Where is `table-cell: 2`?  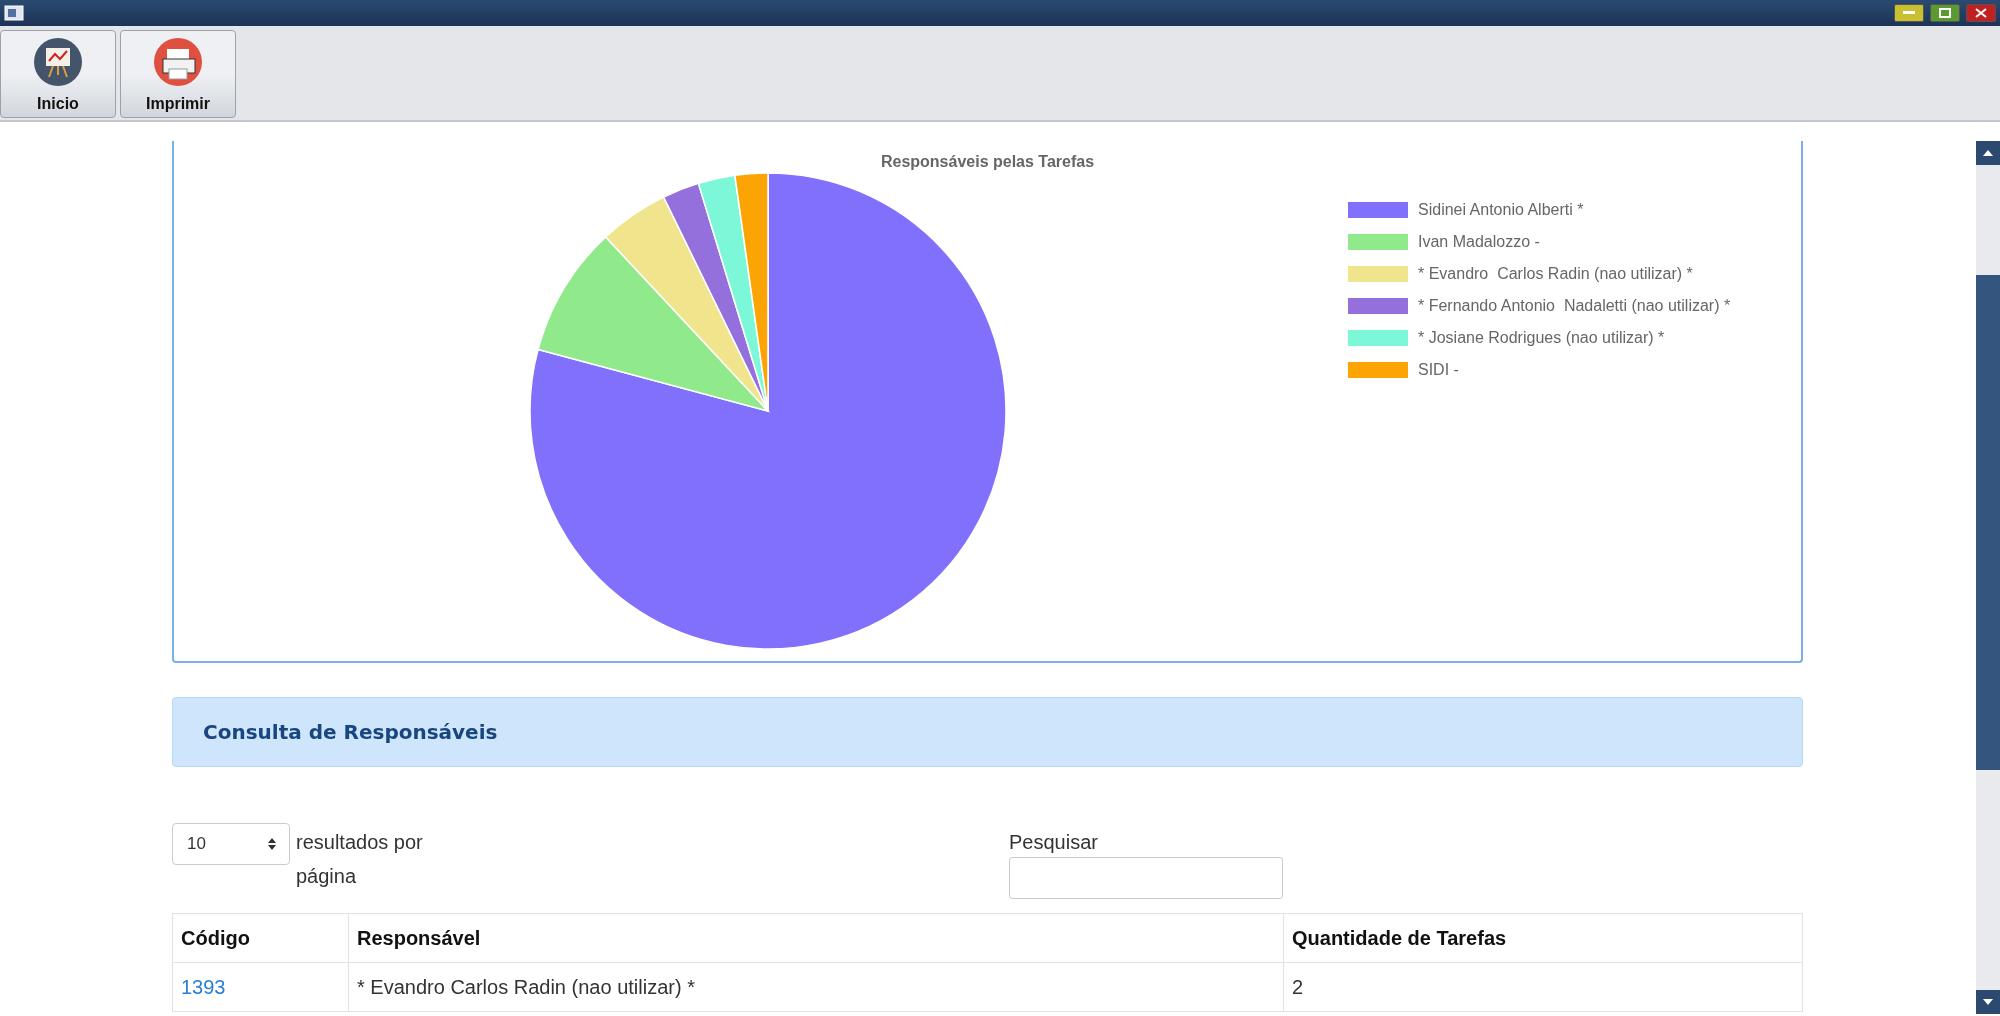
table-cell: 2 is located at coordinates (1543, 987).